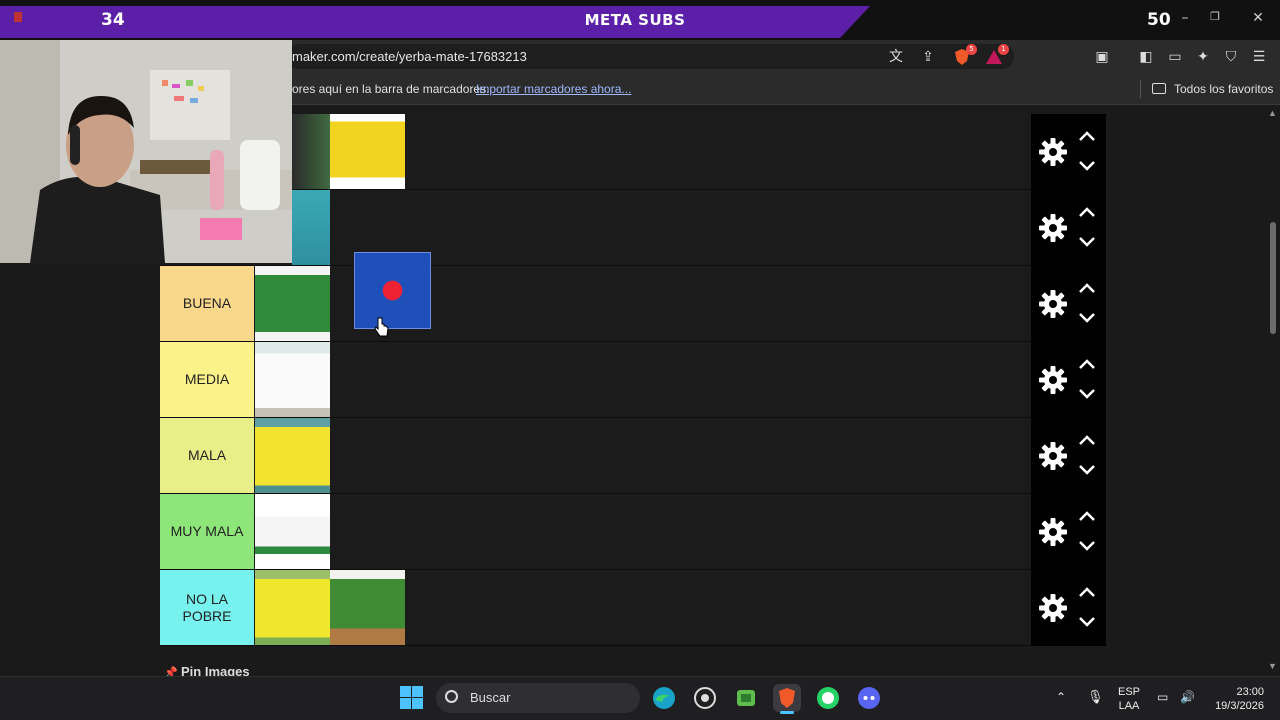  Describe the element at coordinates (392, 290) in the screenshot. I see `tier-item-sara-pack-dragging` at that location.